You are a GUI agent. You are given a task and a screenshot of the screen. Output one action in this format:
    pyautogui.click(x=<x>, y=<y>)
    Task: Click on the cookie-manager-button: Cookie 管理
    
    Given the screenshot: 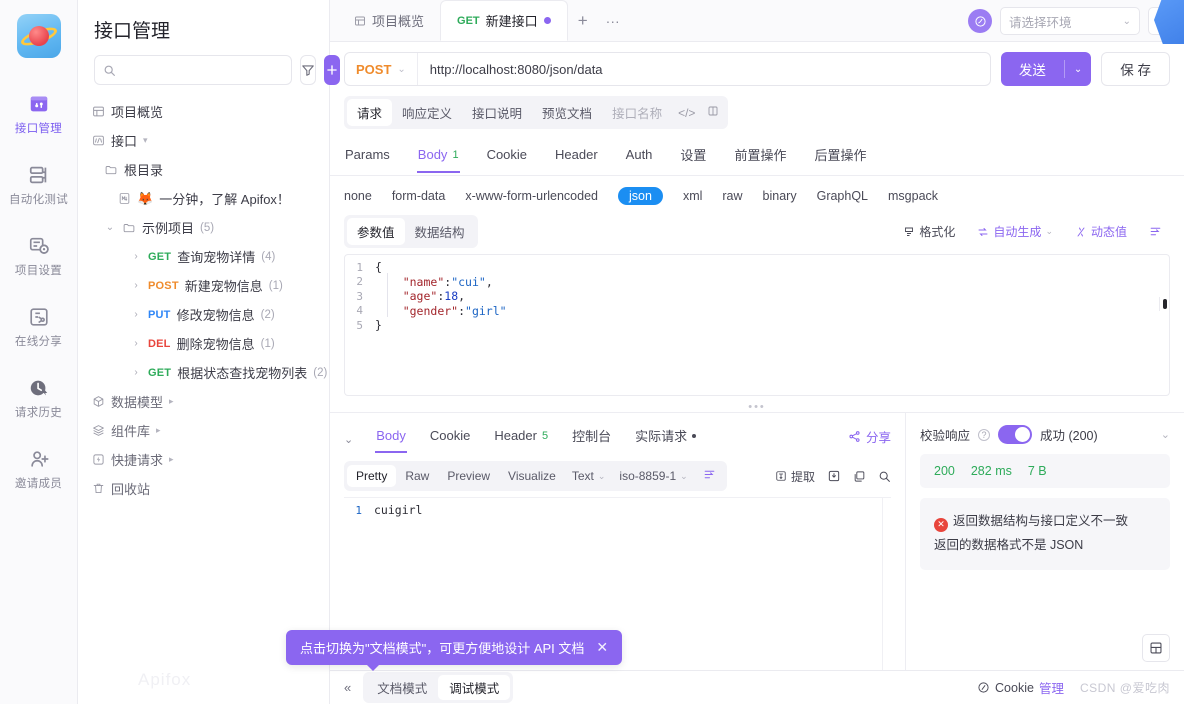 What is the action you would take?
    pyautogui.click(x=1020, y=687)
    